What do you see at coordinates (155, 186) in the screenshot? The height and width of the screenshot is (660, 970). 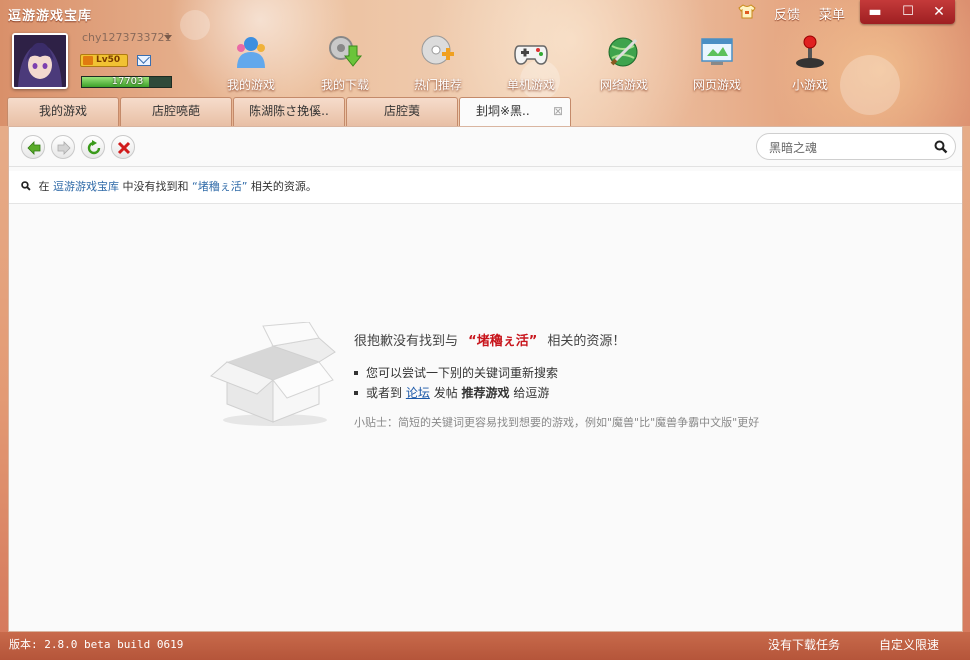 I see `result-mid: 中没有找到和` at bounding box center [155, 186].